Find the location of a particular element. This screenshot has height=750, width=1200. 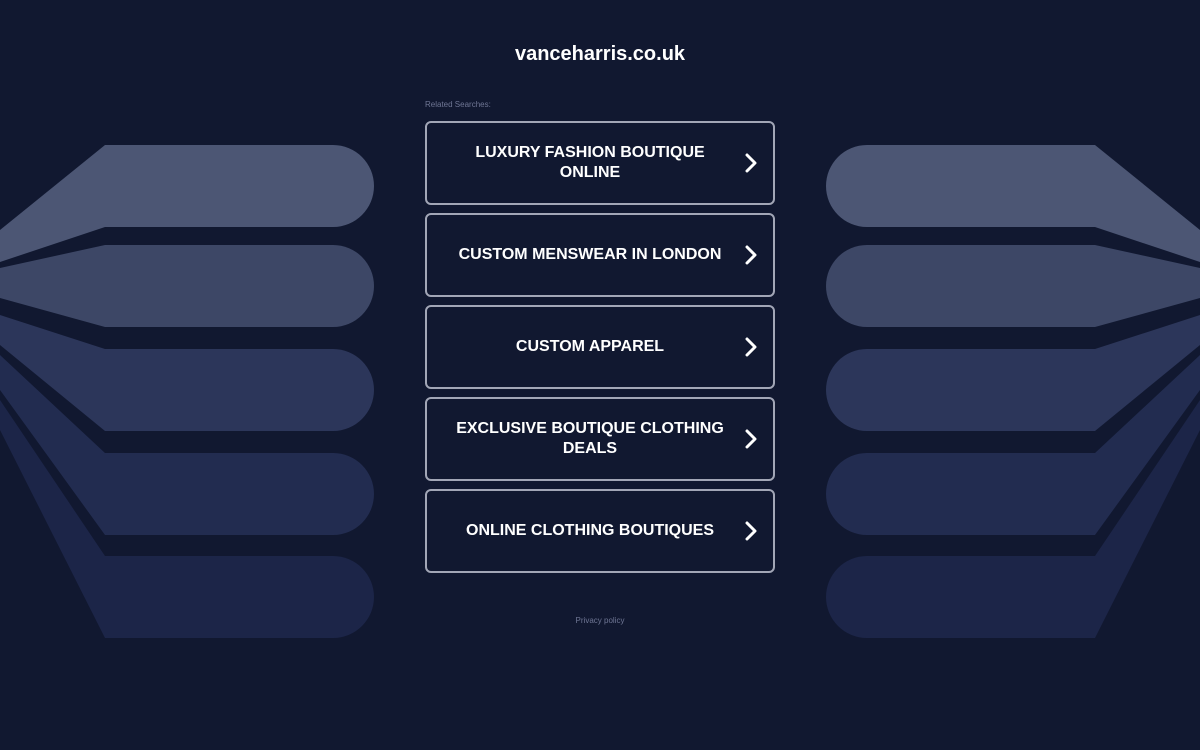

related-searches-label: Related Searches: is located at coordinates (458, 104).